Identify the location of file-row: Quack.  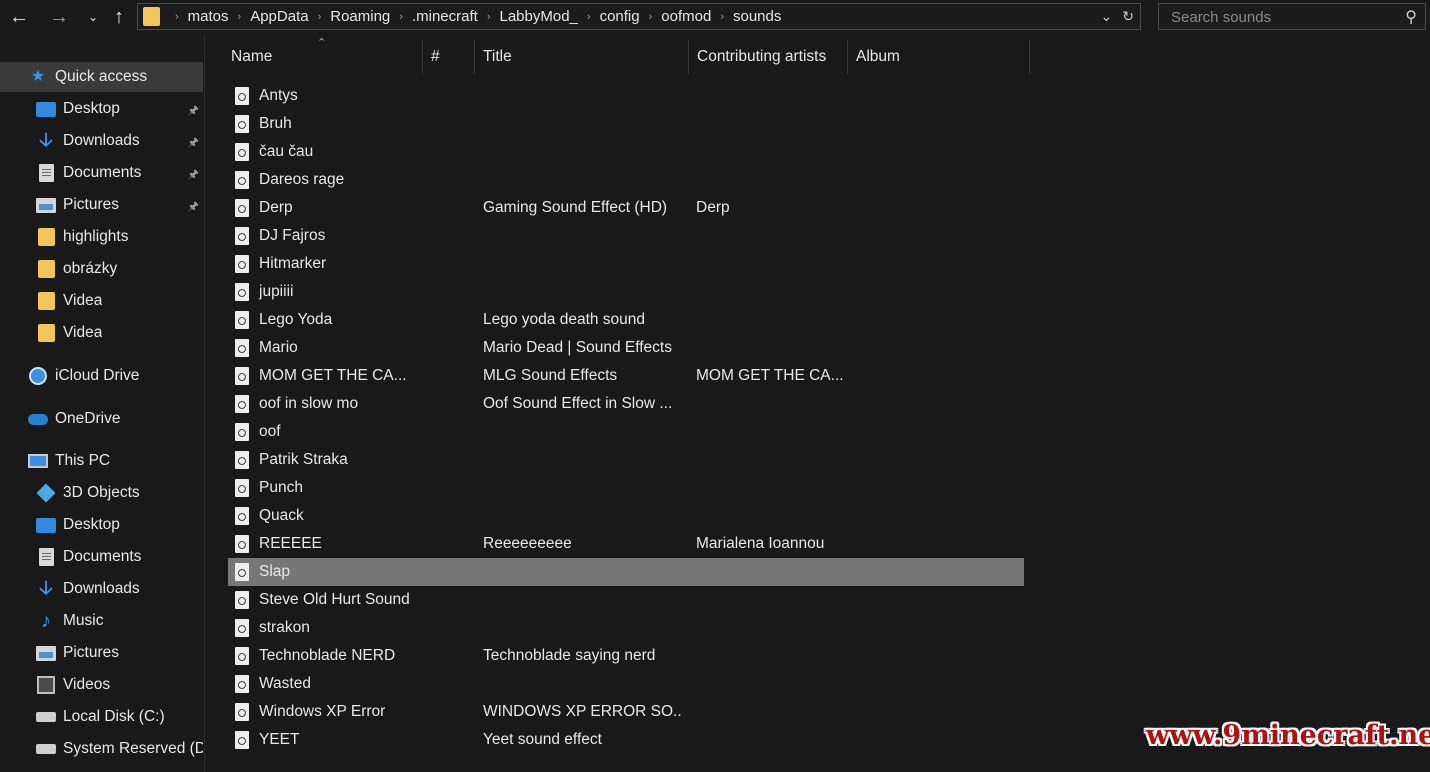
(626, 516).